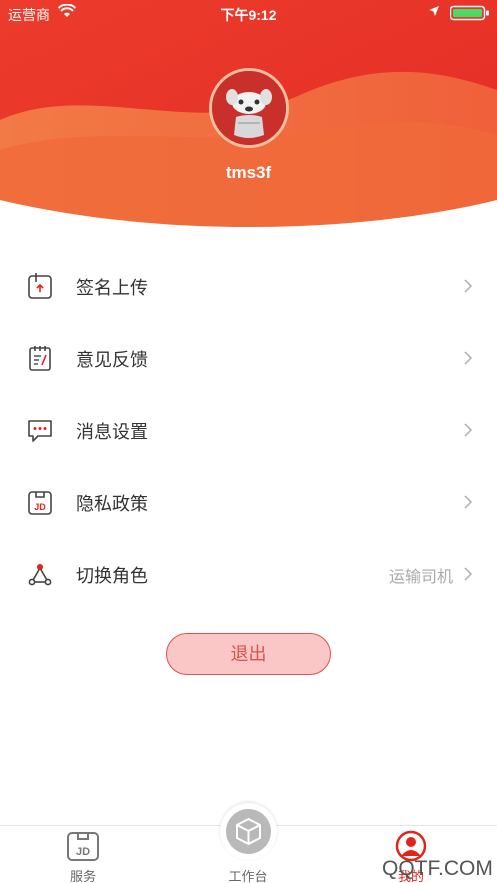 The height and width of the screenshot is (883, 497). What do you see at coordinates (248, 172) in the screenshot?
I see `username: tms3f` at bounding box center [248, 172].